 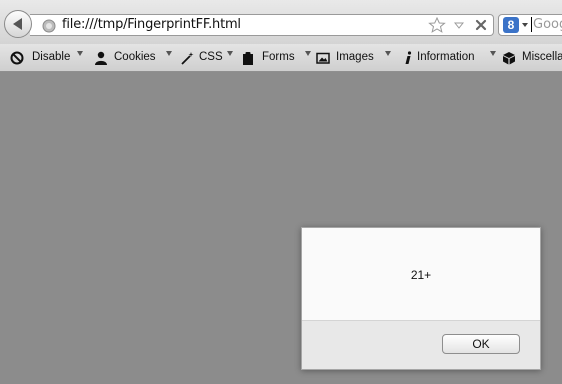 I want to click on toolbar-item-label: Images, so click(x=355, y=57).